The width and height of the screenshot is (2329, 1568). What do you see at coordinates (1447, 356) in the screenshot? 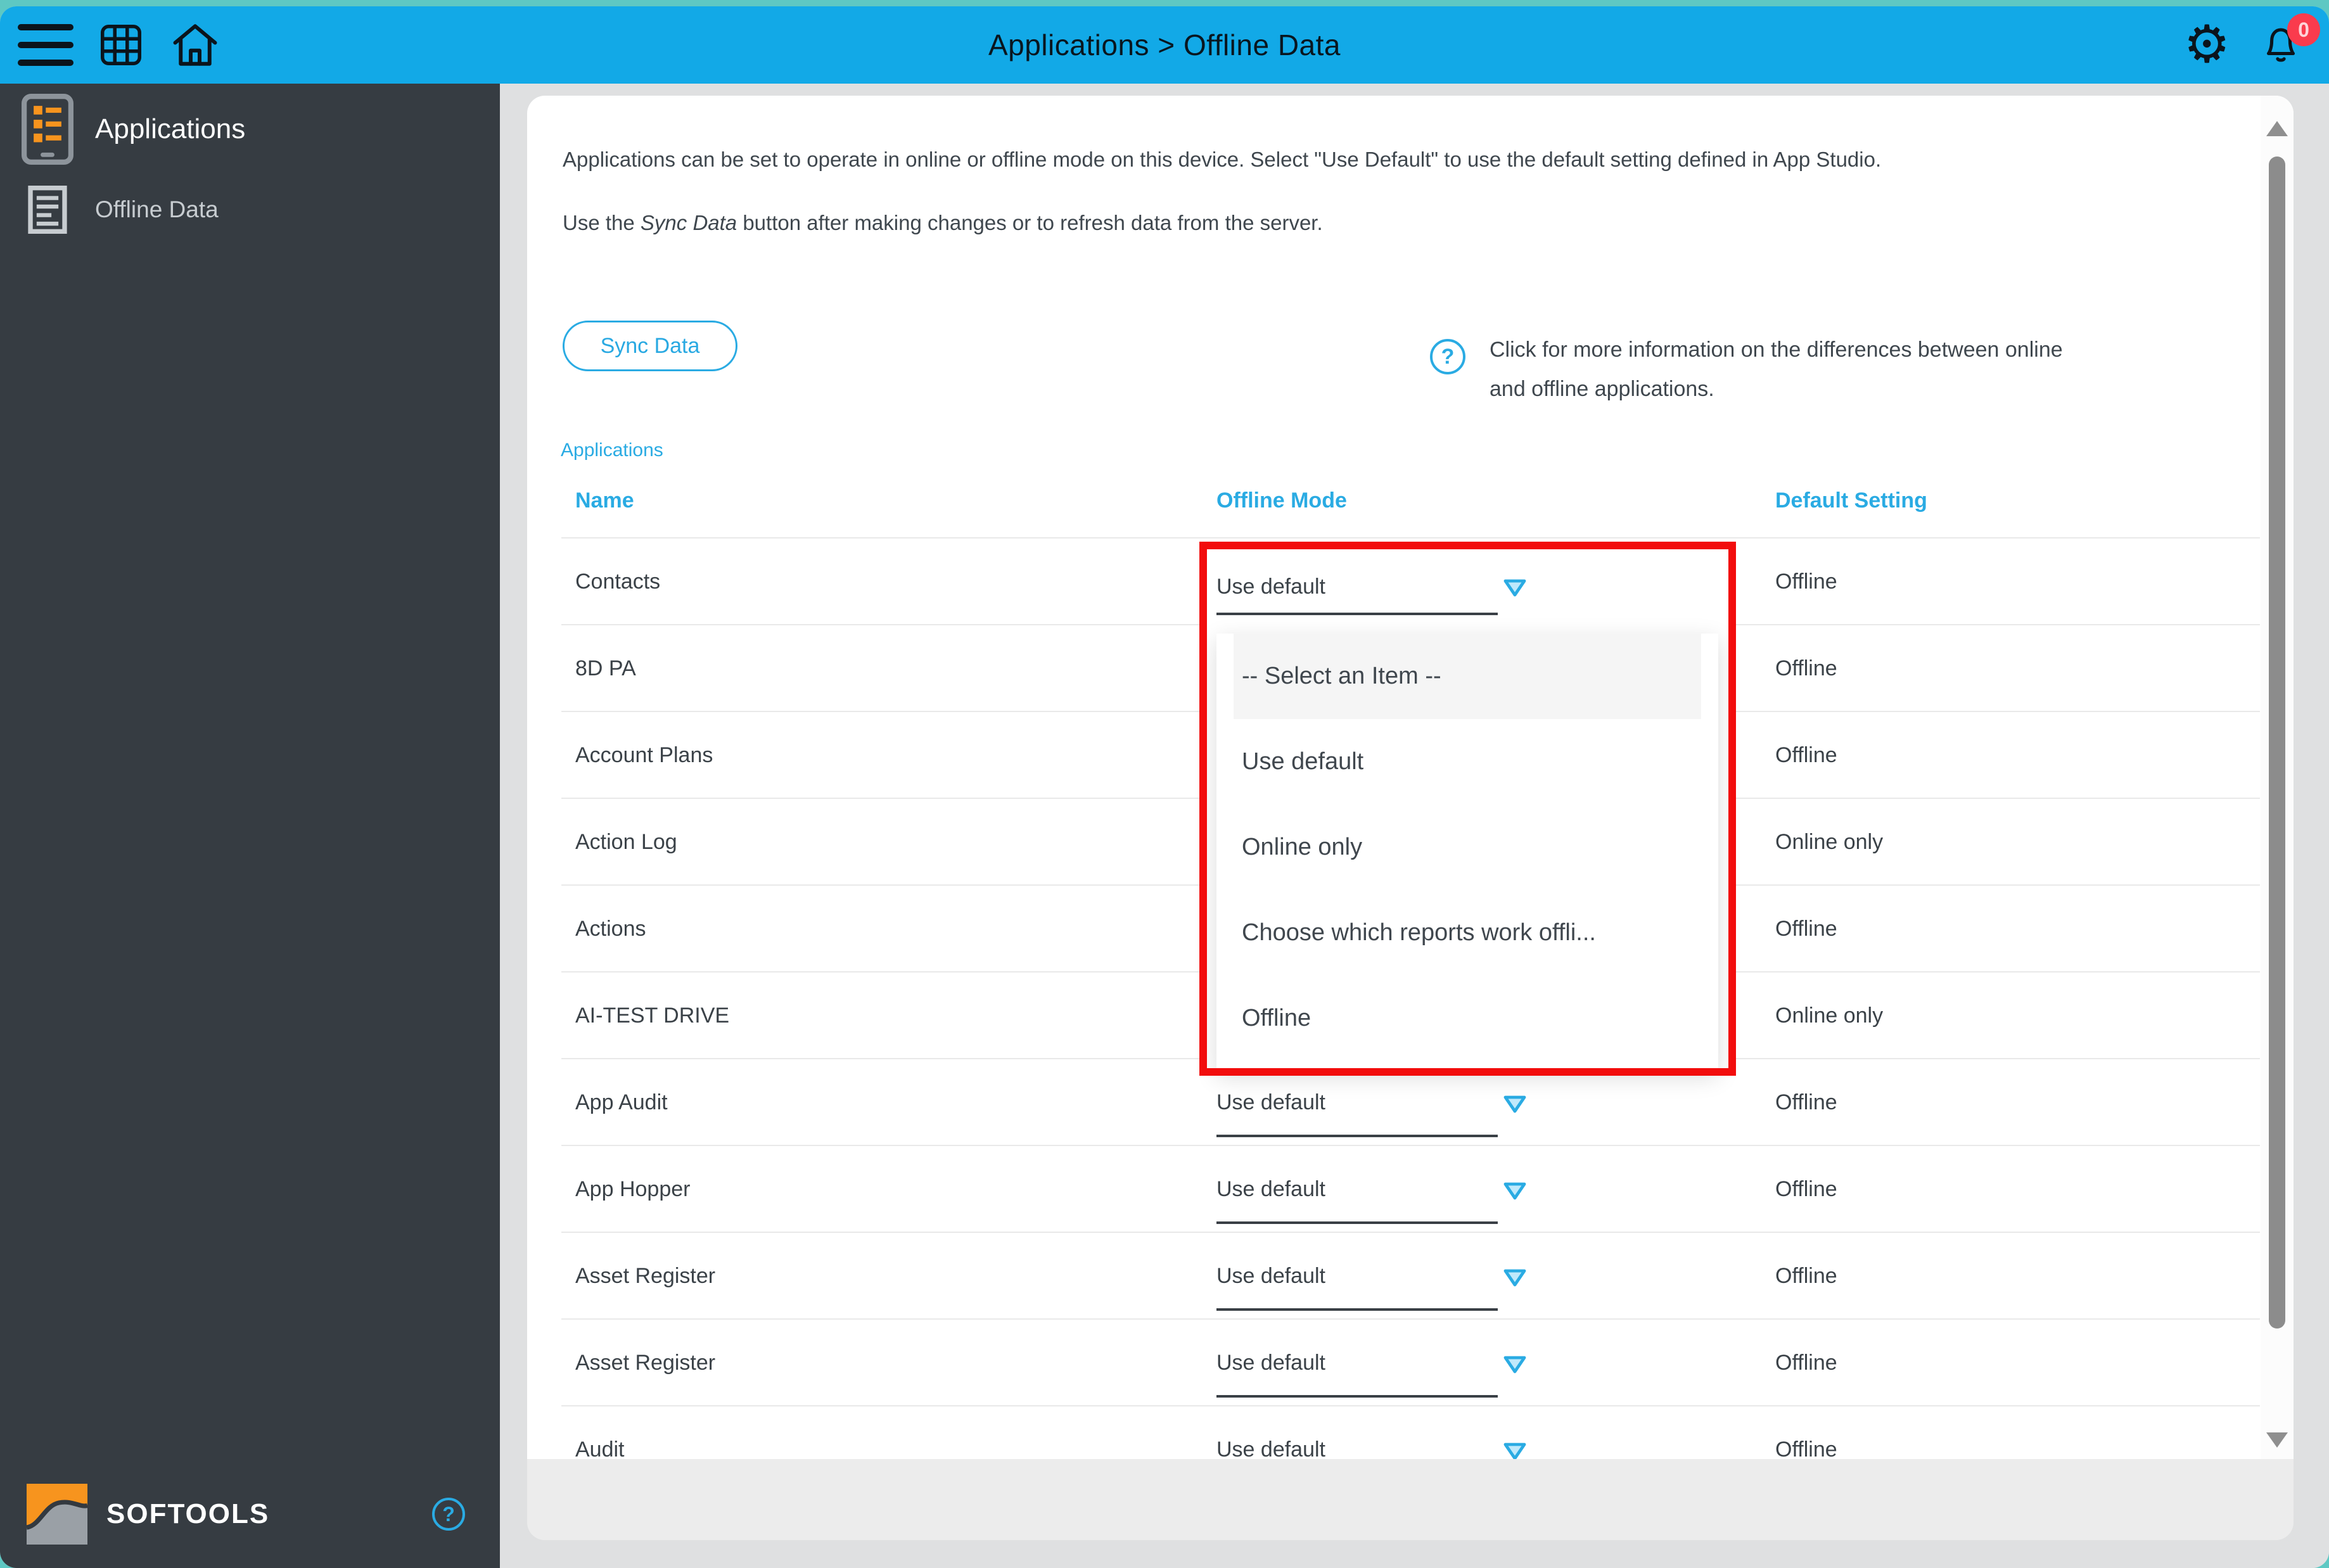
I see `help-question-icon: ?` at bounding box center [1447, 356].